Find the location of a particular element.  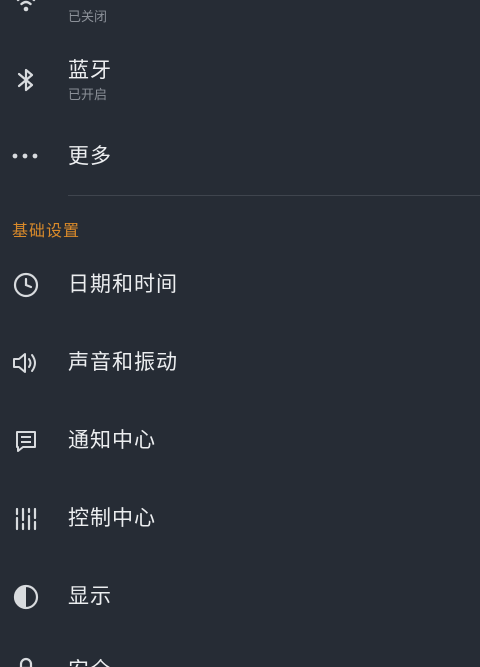

wifi-icon is located at coordinates (26, 10).